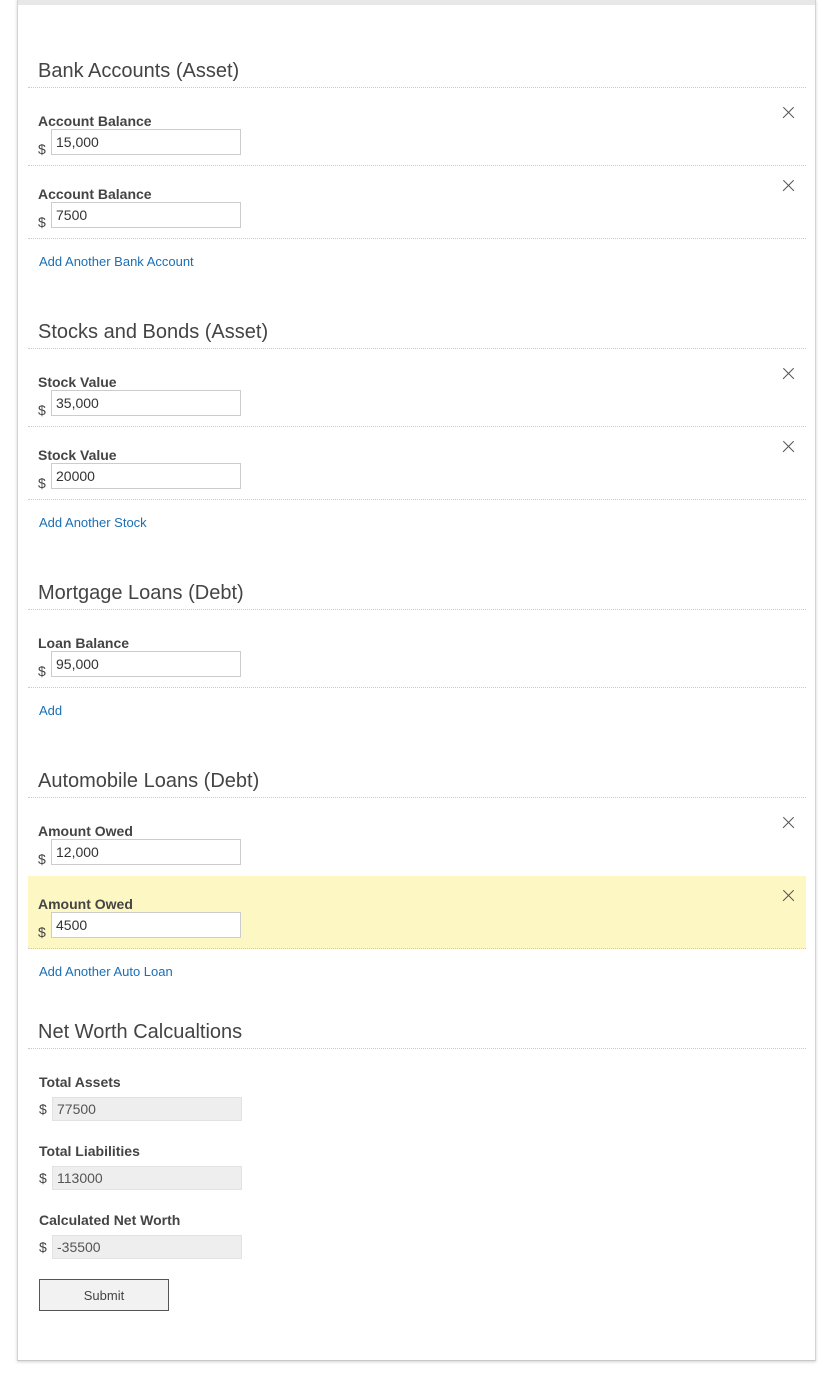 Image resolution: width=833 pixels, height=1374 pixels. Describe the element at coordinates (93, 522) in the screenshot. I see `add-stock-link: Add Another Stock` at that location.